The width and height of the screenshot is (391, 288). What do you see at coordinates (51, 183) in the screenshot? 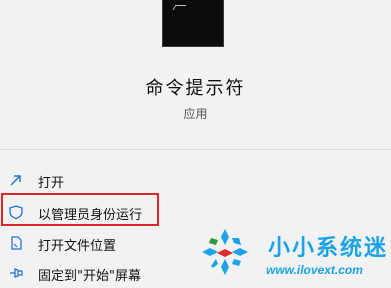
I see `menu-item-label: 打开` at bounding box center [51, 183].